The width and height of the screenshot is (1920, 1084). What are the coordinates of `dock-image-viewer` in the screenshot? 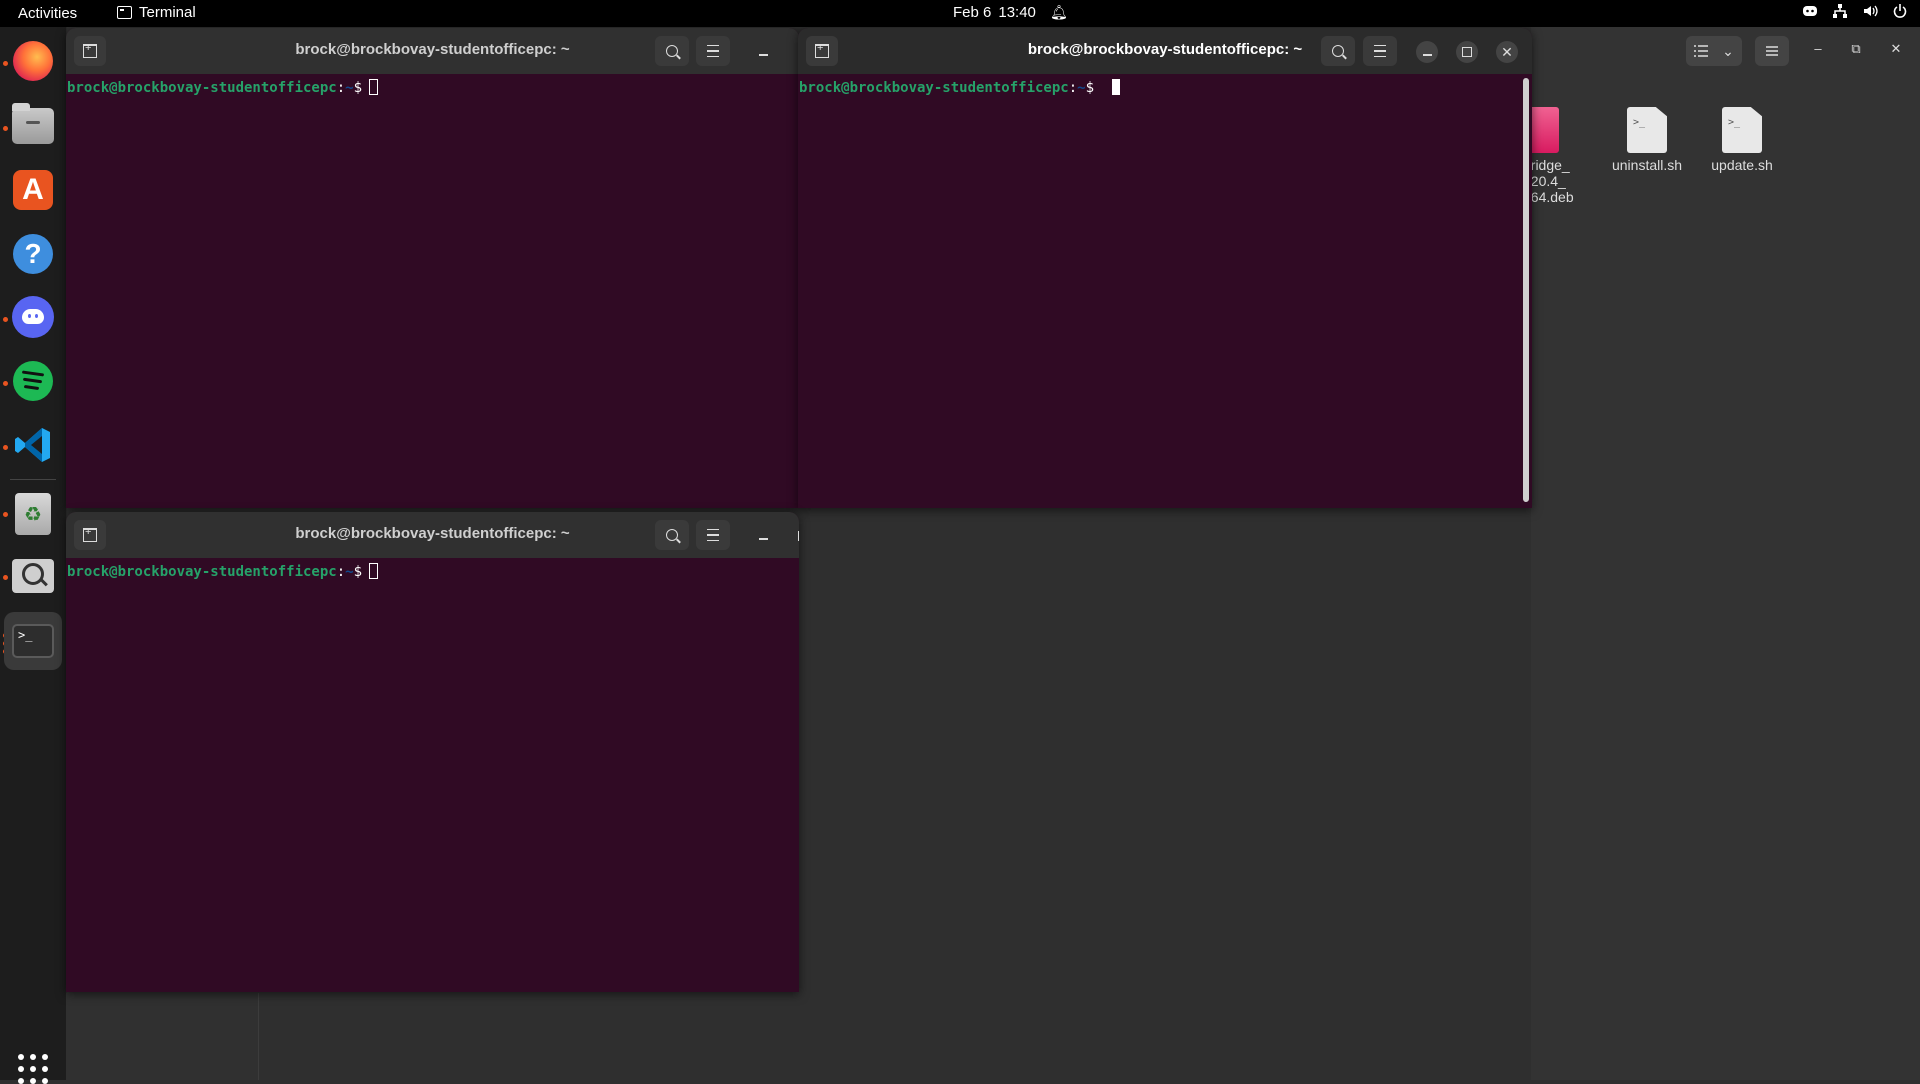 It's located at (33, 576).